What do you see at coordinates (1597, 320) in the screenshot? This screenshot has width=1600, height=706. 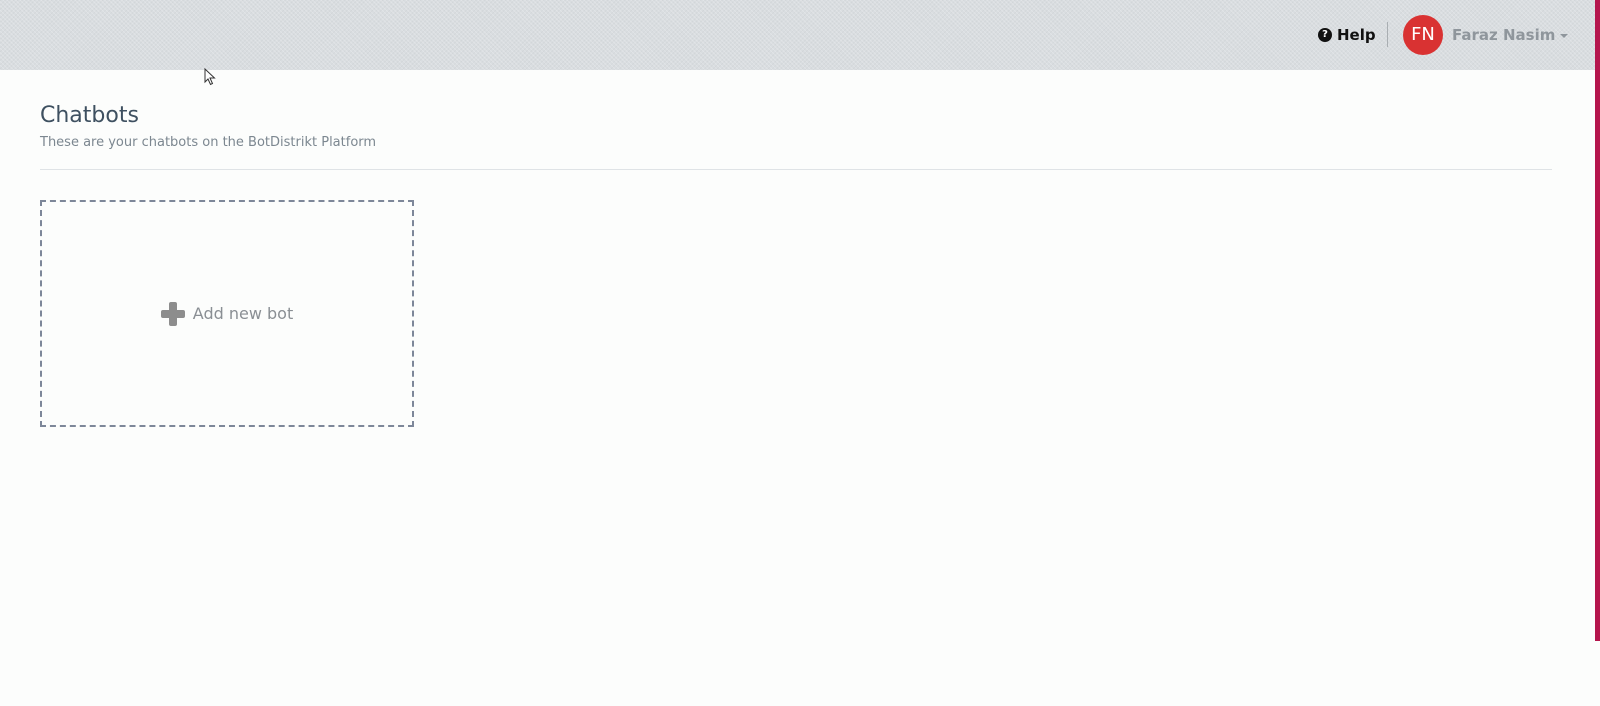 I see `accent-bar` at bounding box center [1597, 320].